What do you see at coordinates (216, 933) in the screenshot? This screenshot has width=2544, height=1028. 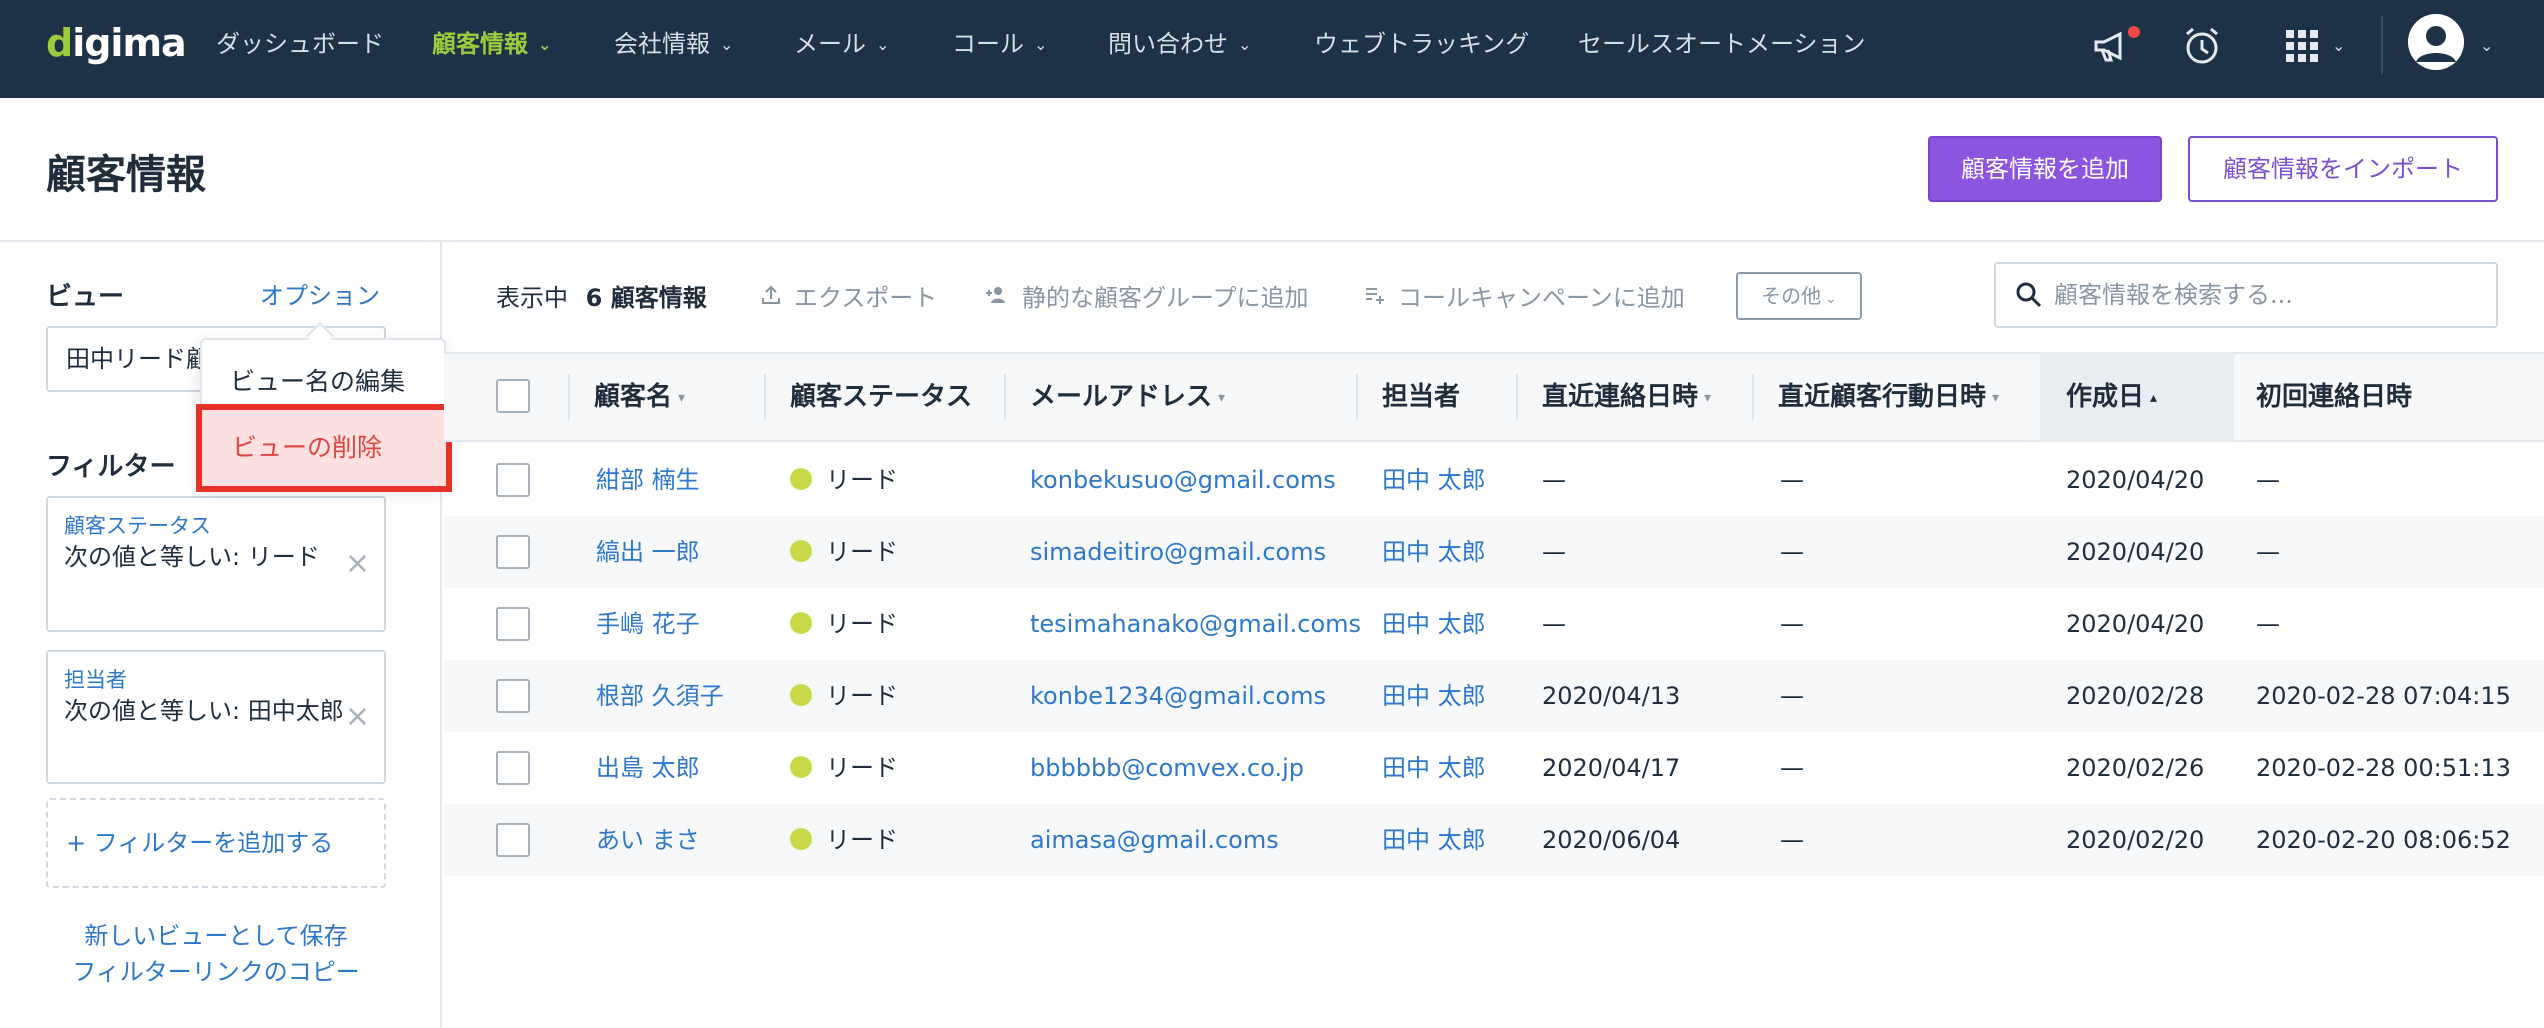 I see `save-as-new-view-link: 新しいビューとして保存` at bounding box center [216, 933].